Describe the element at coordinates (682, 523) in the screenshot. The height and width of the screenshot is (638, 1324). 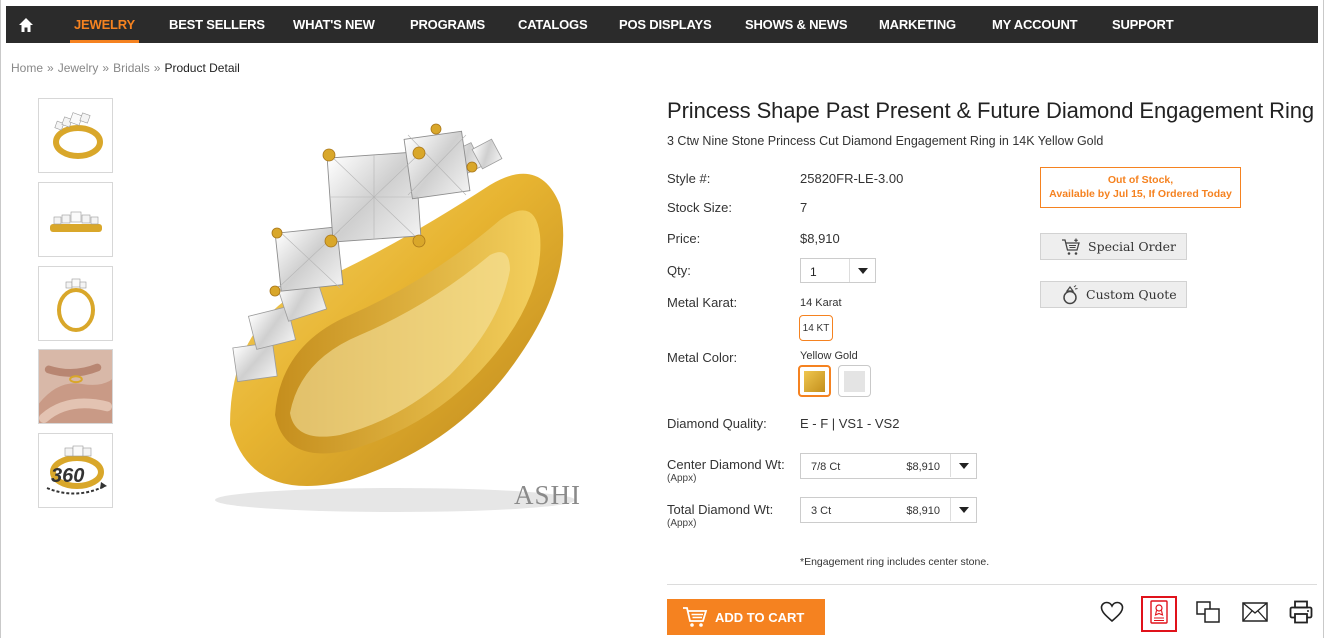
I see `total-diamond-note: (Appx)` at that location.